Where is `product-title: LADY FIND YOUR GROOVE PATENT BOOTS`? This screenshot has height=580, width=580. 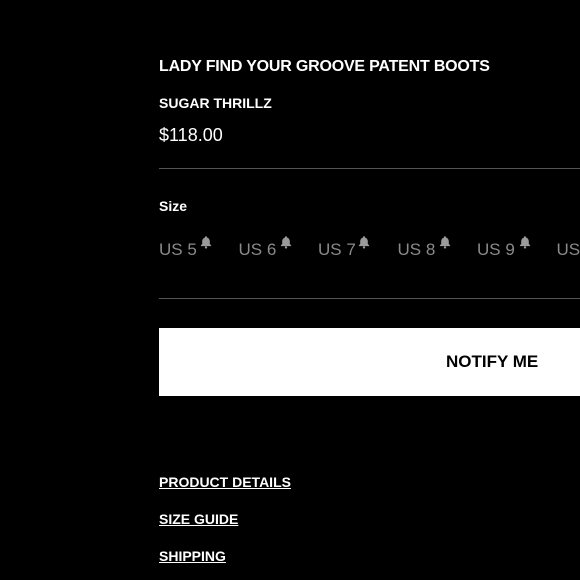 product-title: LADY FIND YOUR GROOVE PATENT BOOTS is located at coordinates (324, 66).